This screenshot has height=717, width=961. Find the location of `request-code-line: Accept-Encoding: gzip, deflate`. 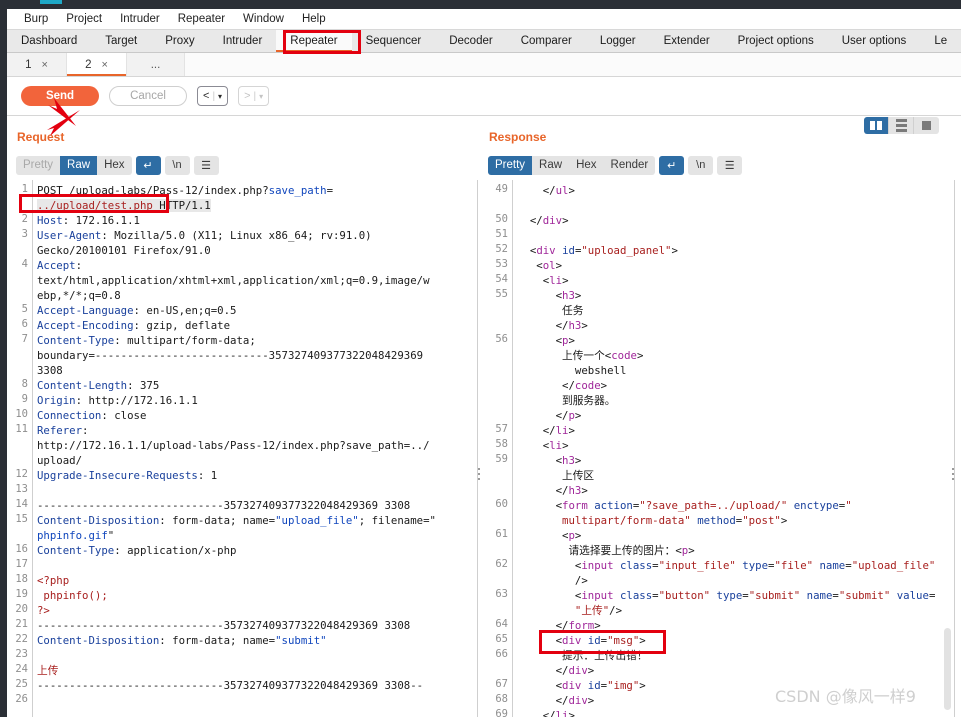

request-code-line: Accept-Encoding: gzip, deflate is located at coordinates (134, 325).